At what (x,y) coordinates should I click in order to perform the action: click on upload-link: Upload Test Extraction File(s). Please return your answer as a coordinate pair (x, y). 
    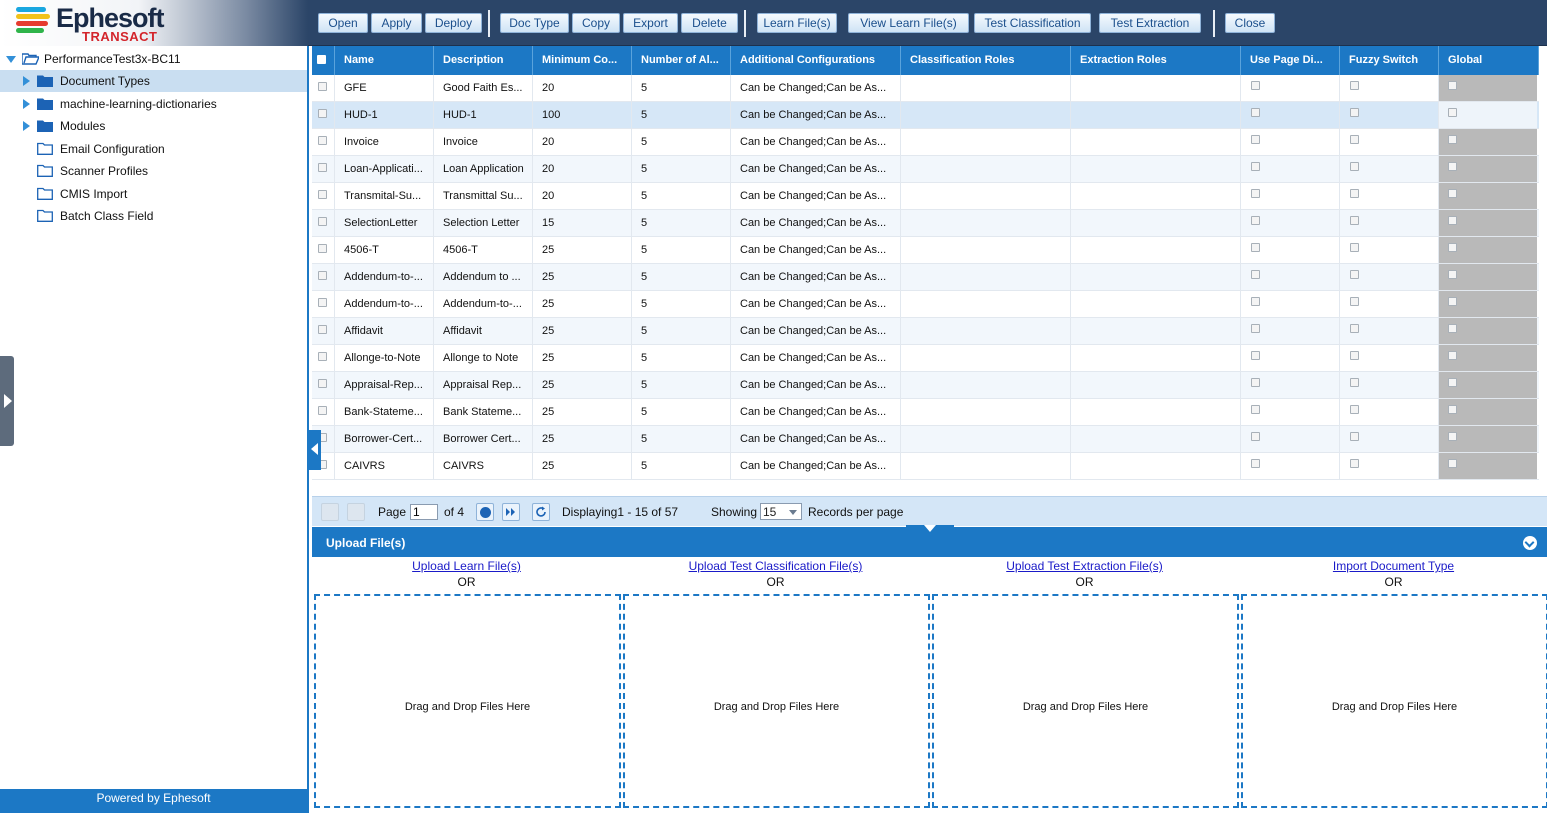
    Looking at the image, I should click on (1084, 566).